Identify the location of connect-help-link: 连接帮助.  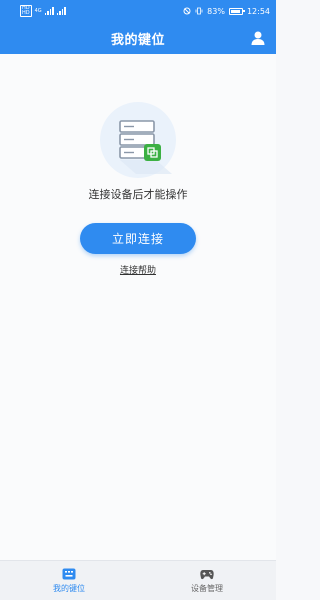
(138, 269).